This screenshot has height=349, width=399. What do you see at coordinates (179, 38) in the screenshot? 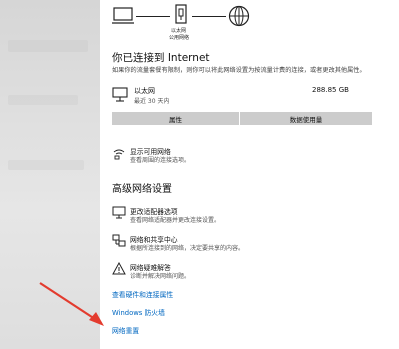
I see `network-profile-label: 公用网络` at bounding box center [179, 38].